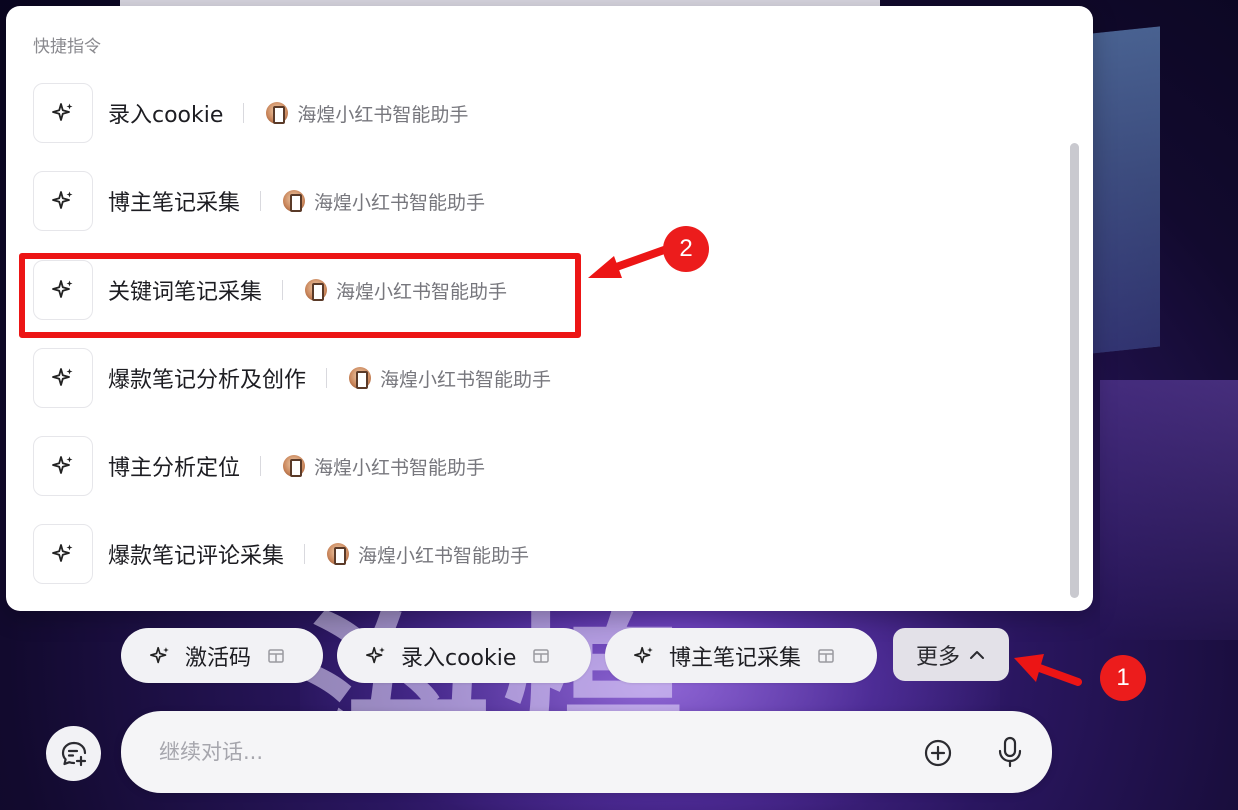  I want to click on attach-button, so click(938, 753).